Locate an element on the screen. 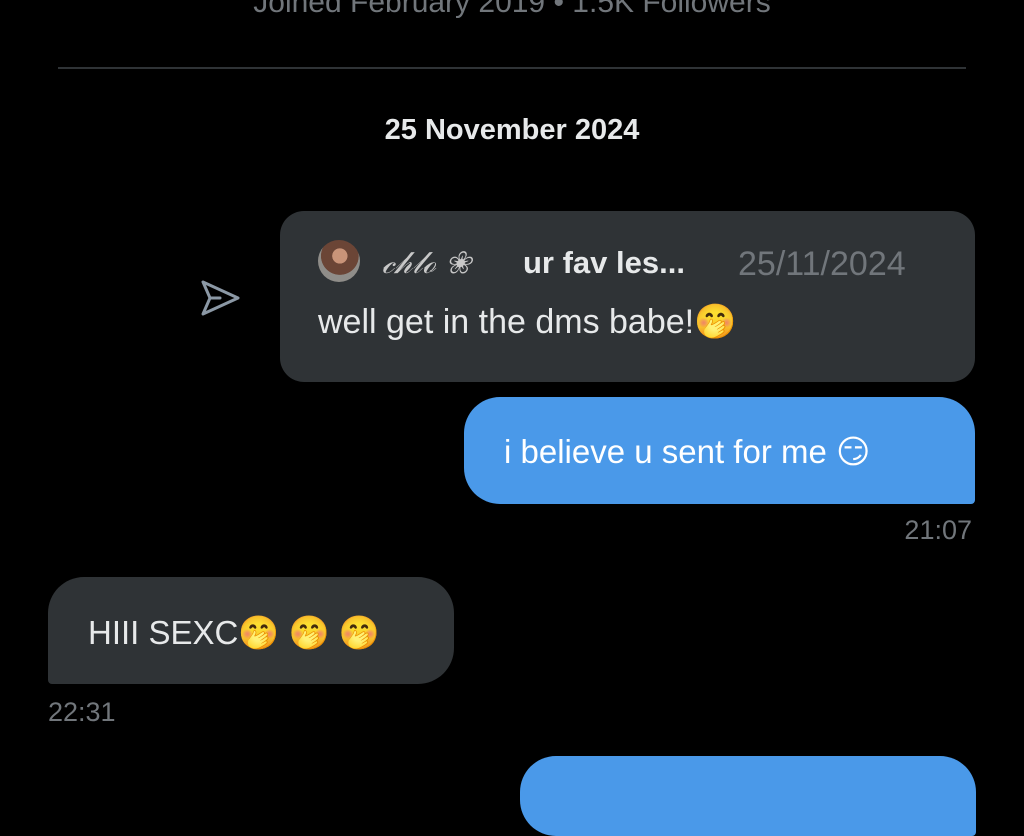 The image size is (1024, 836). message-text: i believe u sent for me 😏 is located at coordinates (687, 451).